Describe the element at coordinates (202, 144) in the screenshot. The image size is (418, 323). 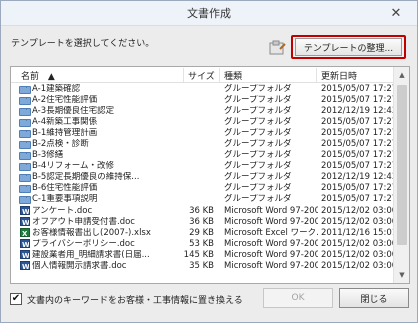
I see `list-item: B-2点検・診断 グループフォルダ 2015/05/07 17:27` at that location.